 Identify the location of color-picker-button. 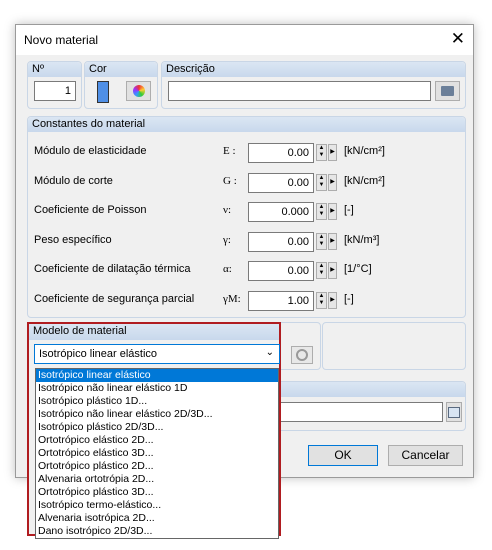
(138, 91).